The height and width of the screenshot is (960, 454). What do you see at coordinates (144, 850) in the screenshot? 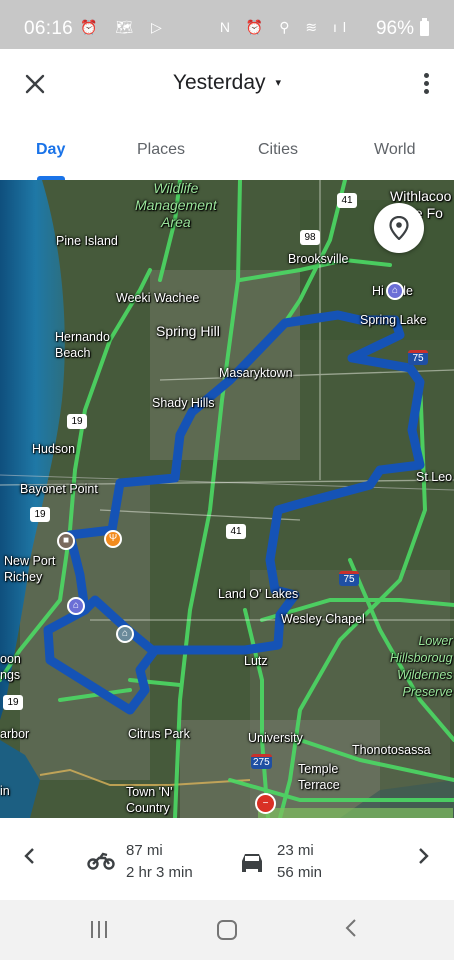
I see `motorcycle-distance: 87 mi` at bounding box center [144, 850].